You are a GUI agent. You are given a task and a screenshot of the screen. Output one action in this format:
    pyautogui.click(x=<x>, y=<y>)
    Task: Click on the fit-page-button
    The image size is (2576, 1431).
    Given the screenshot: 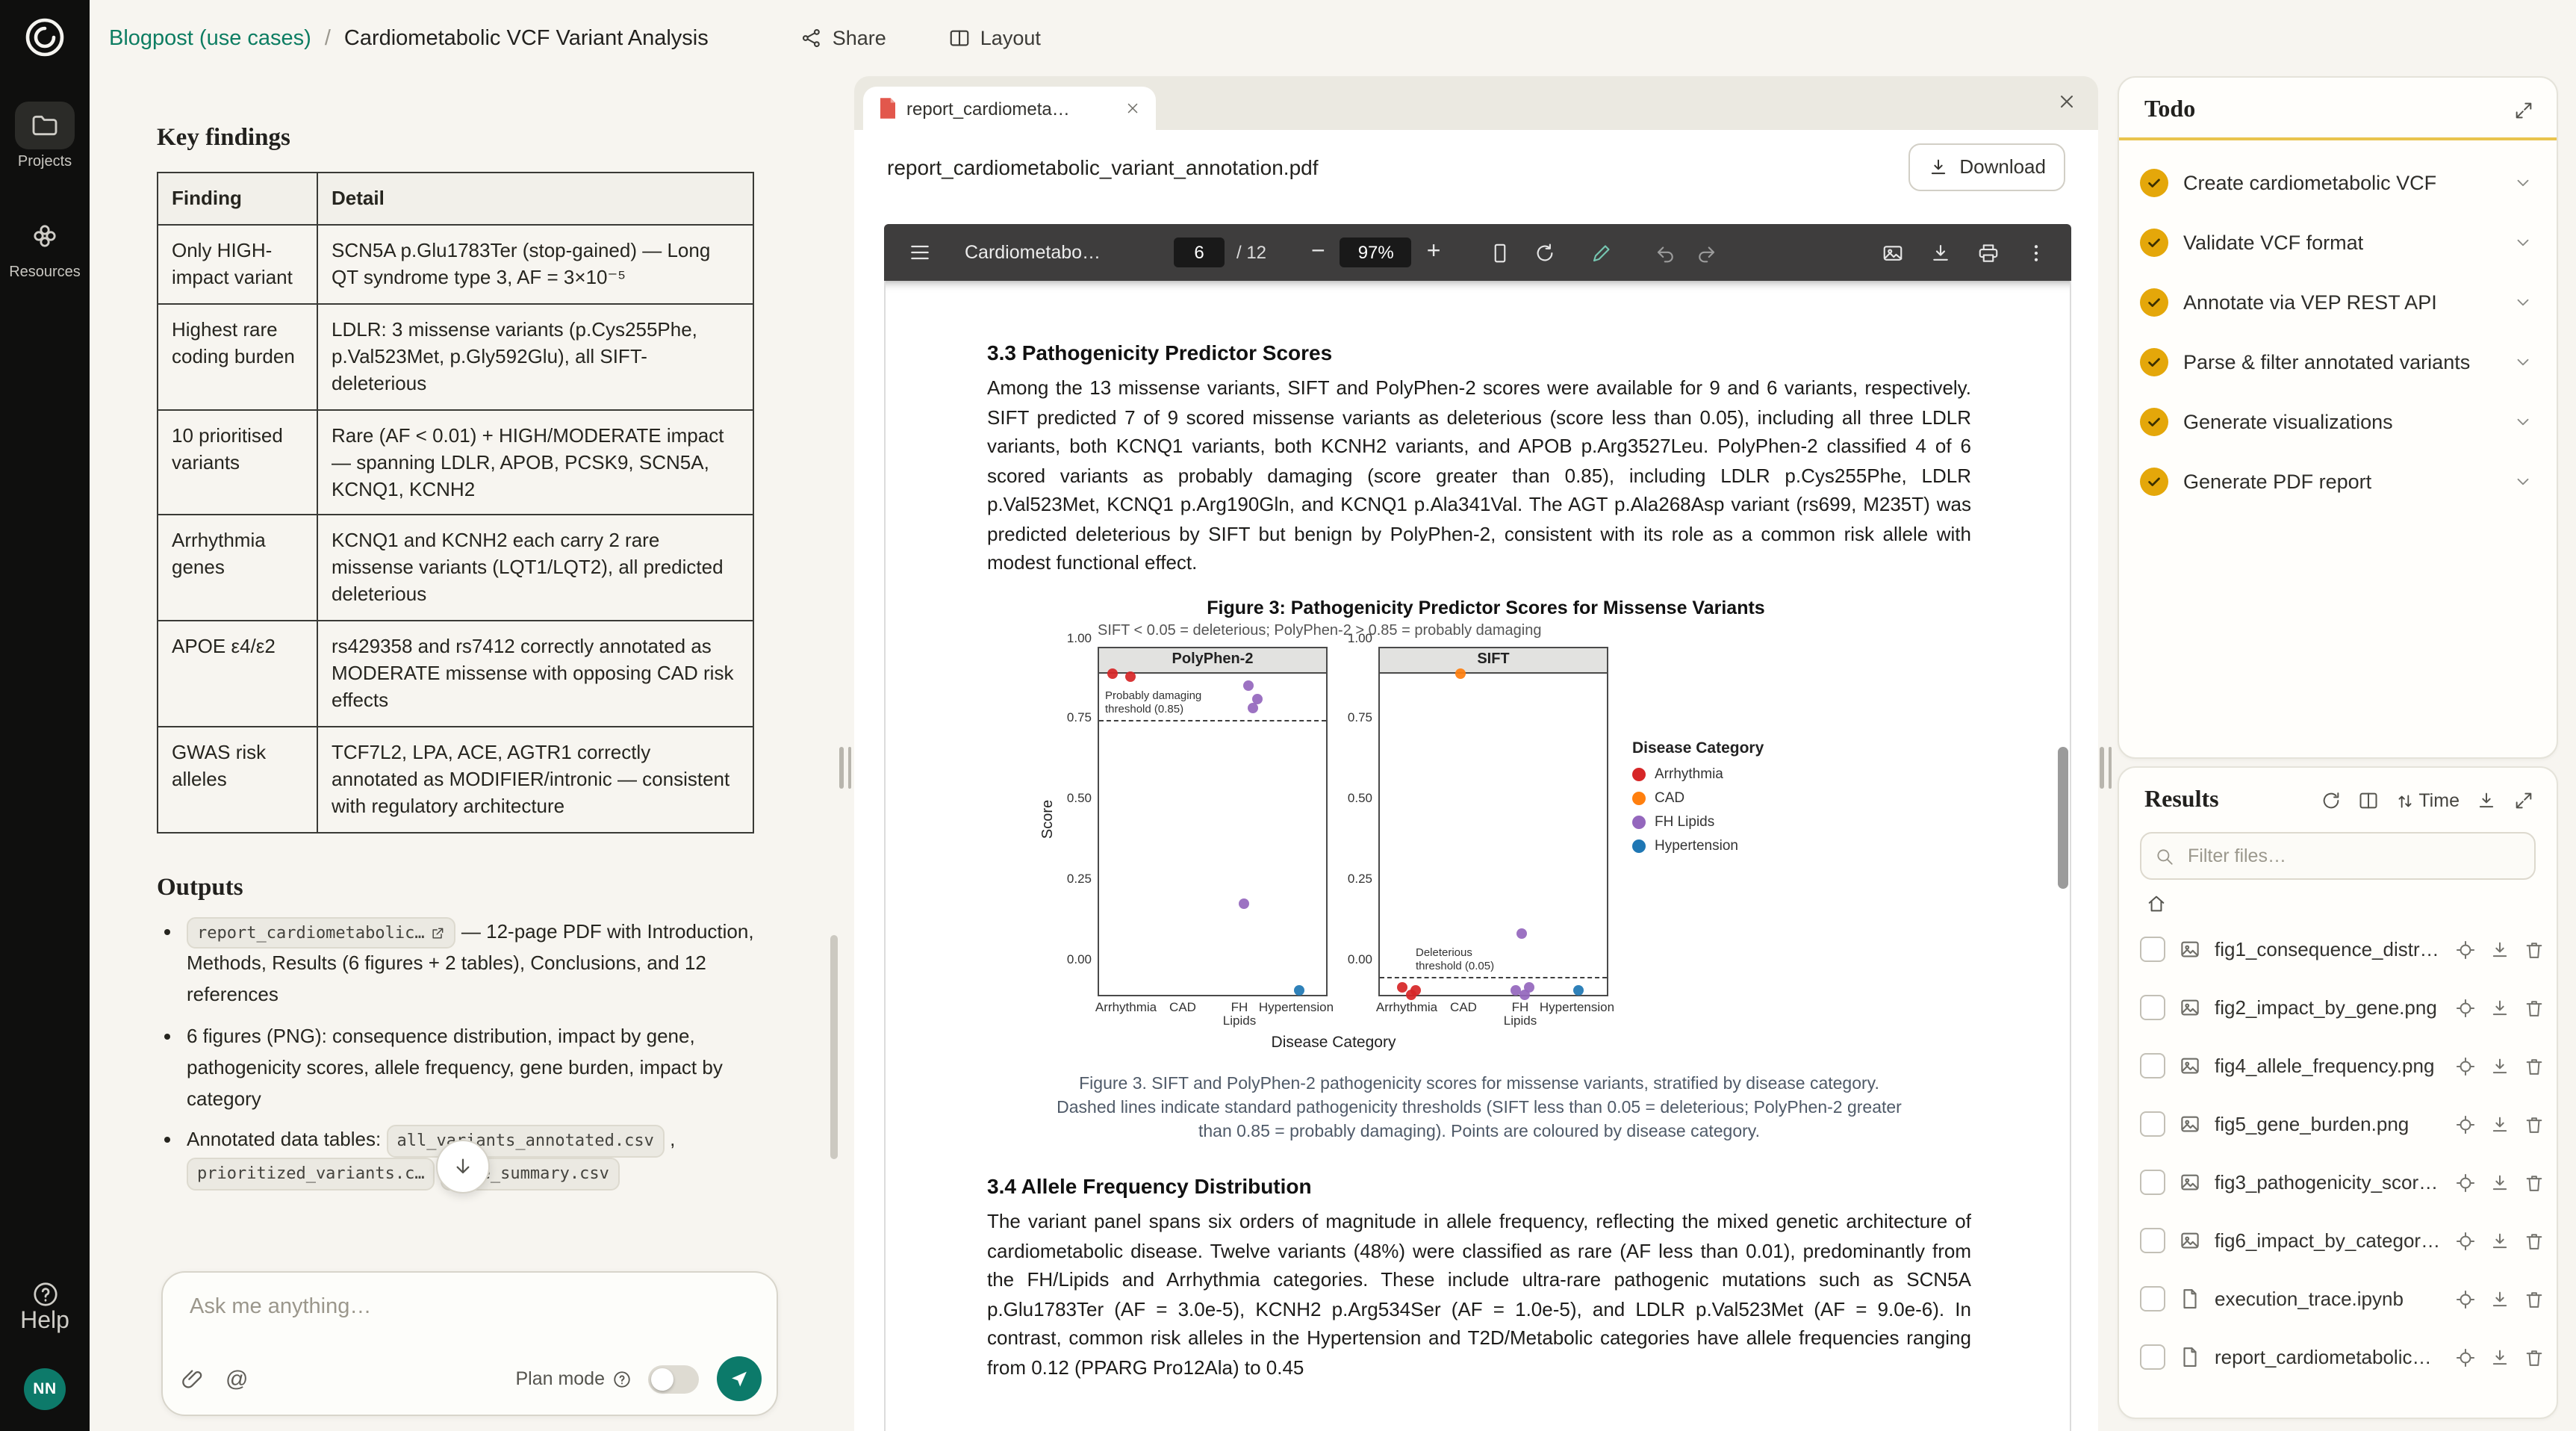 What is the action you would take?
    pyautogui.click(x=1499, y=253)
    